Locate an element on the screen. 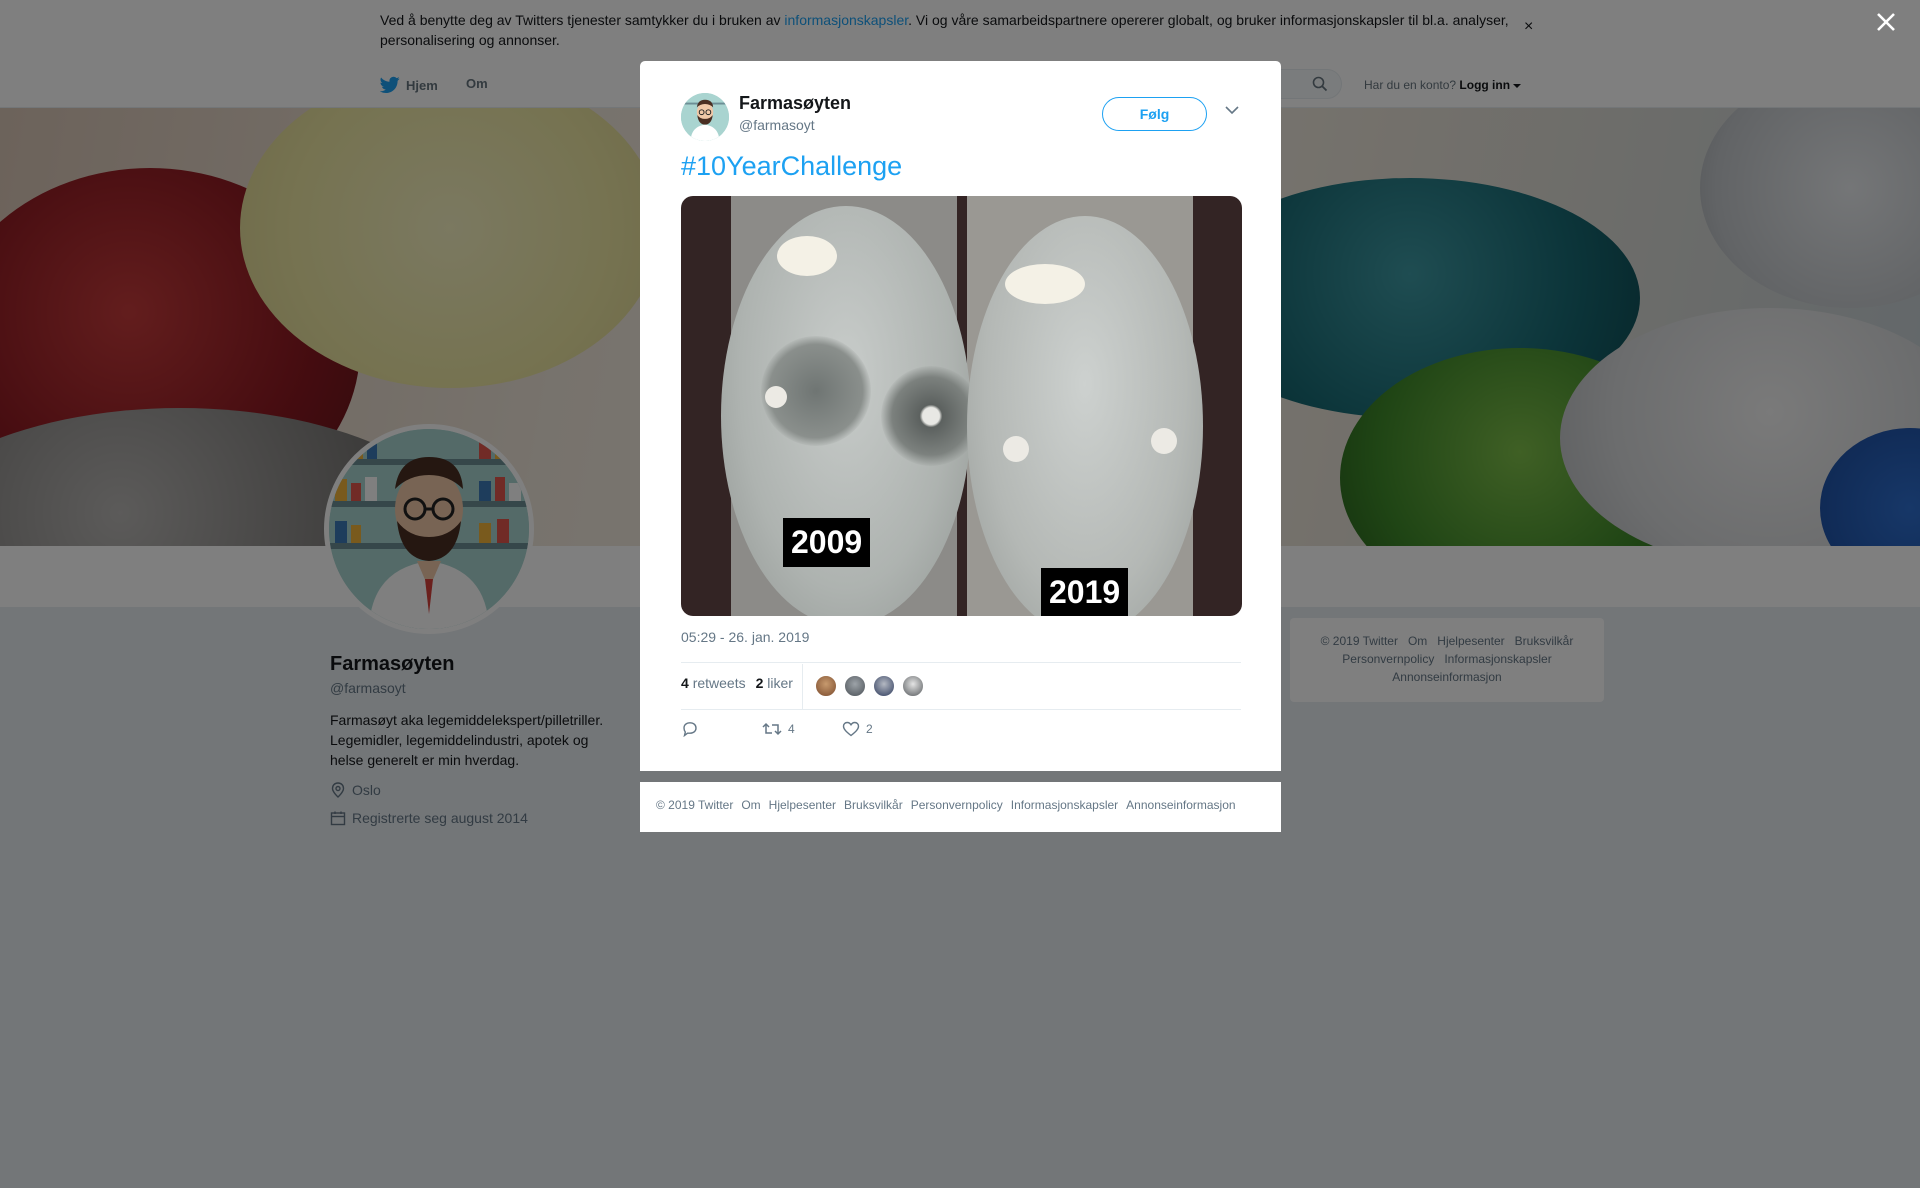 The height and width of the screenshot is (1188, 1920). reply-button is located at coordinates (690, 729).